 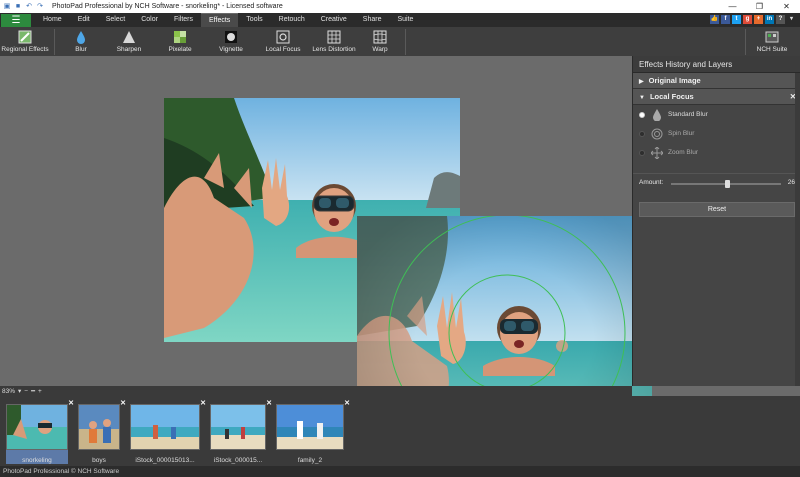 I want to click on pixelate-icon, so click(x=180, y=37).